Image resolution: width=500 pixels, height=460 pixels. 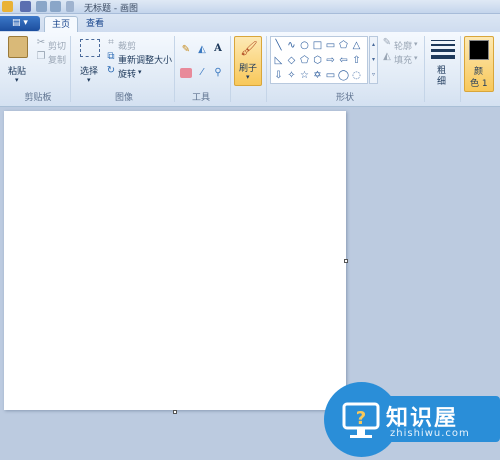 What do you see at coordinates (57, 45) in the screenshot?
I see `cut-button: 剪切` at bounding box center [57, 45].